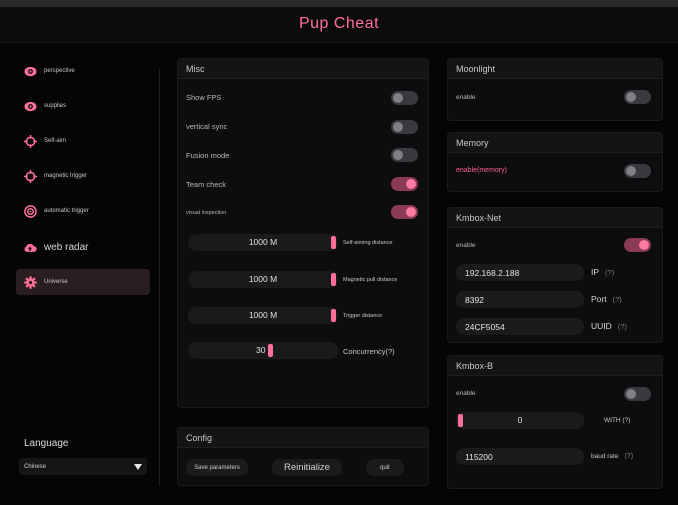 Image resolution: width=678 pixels, height=505 pixels. What do you see at coordinates (303, 456) in the screenshot?
I see `config-panel: Config Save parameters Reinitialize quit` at bounding box center [303, 456].